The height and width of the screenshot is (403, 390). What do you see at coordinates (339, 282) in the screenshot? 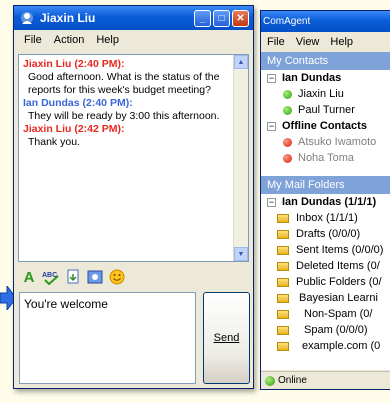
I see `folder-label: Public Folders (0/` at bounding box center [339, 282].